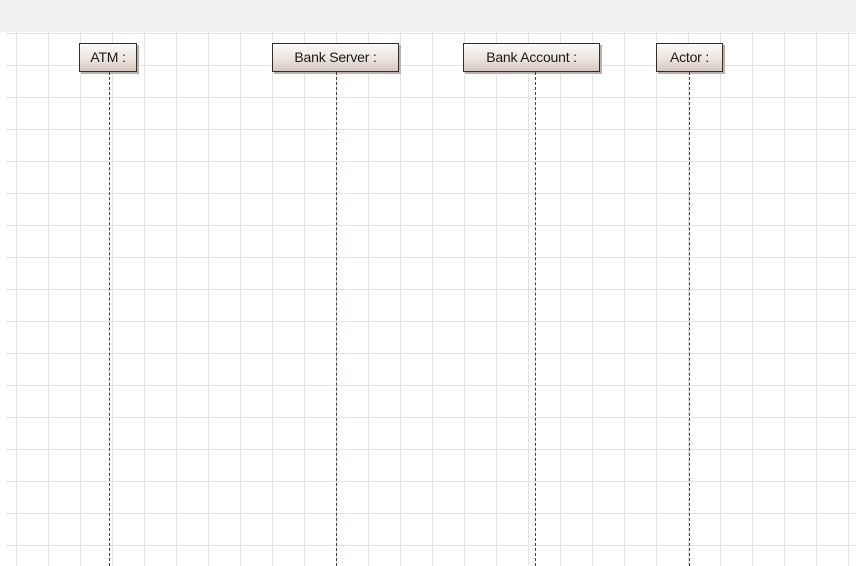 Image resolution: width=856 pixels, height=566 pixels. Describe the element at coordinates (335, 57) in the screenshot. I see `lifeline-head-bank-server: Bank Server :` at that location.